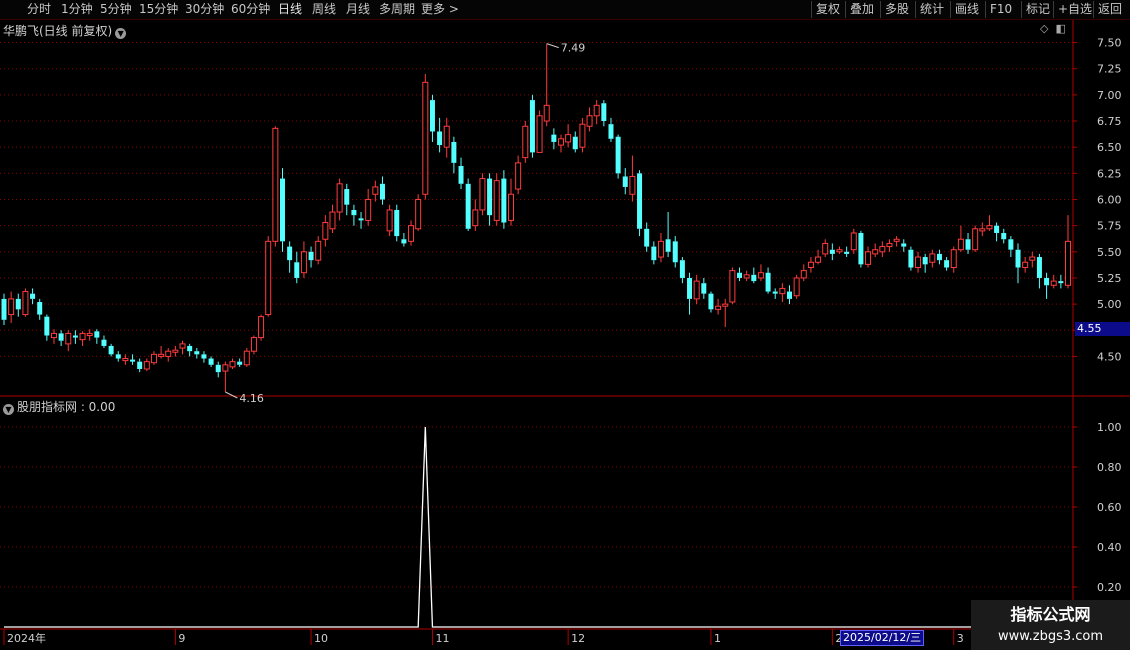 Image resolution: width=1130 pixels, height=650 pixels. What do you see at coordinates (65, 30) in the screenshot?
I see `chart-title: 华鹏飞(日线 前复权) ▼` at bounding box center [65, 30].